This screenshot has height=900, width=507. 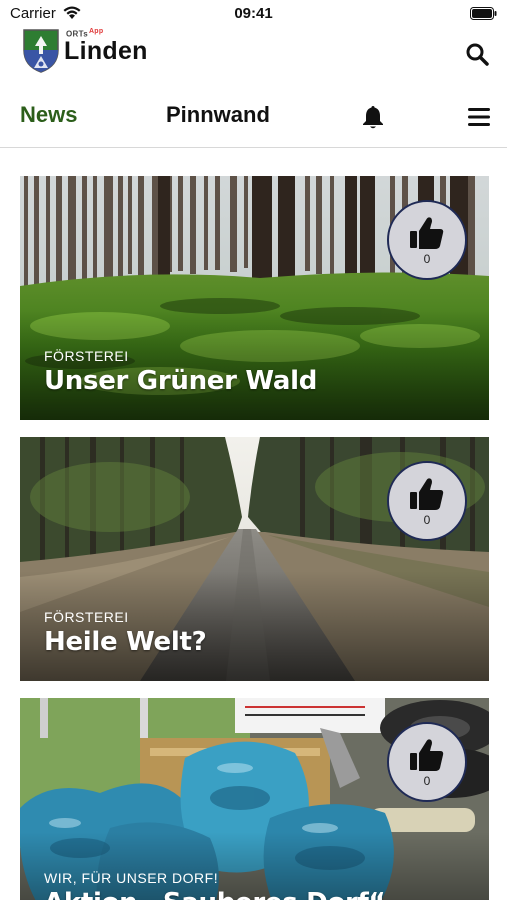 What do you see at coordinates (131, 878) in the screenshot?
I see `article-category: WIR, FÜR UNSER DORF!` at bounding box center [131, 878].